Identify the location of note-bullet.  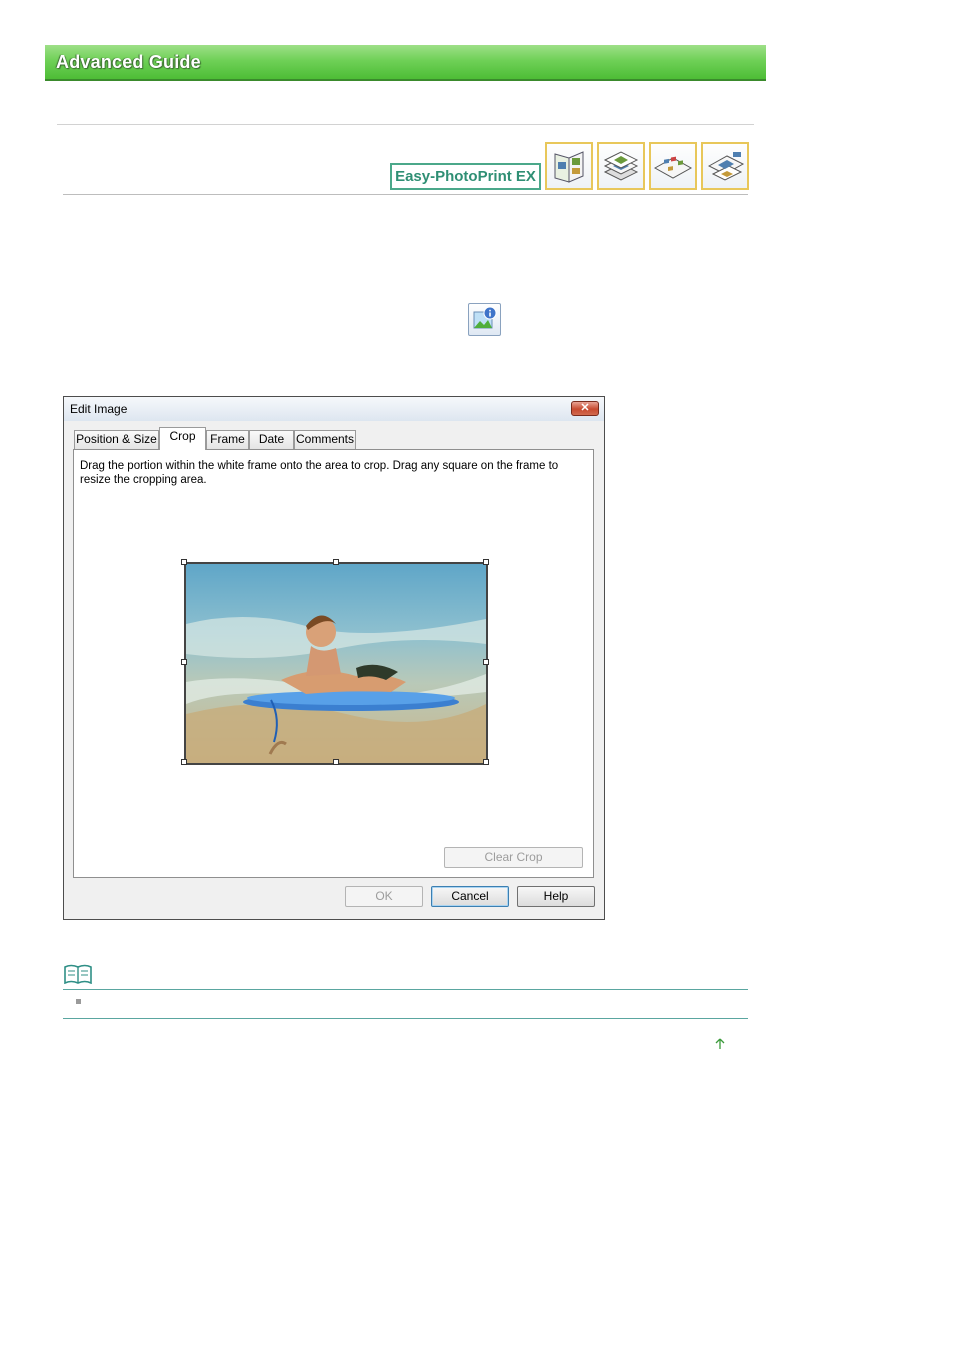
(78, 1001).